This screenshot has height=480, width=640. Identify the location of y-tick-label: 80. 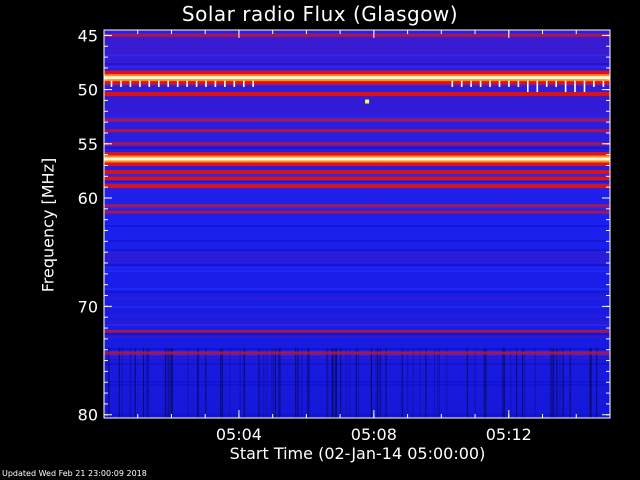
(88, 415).